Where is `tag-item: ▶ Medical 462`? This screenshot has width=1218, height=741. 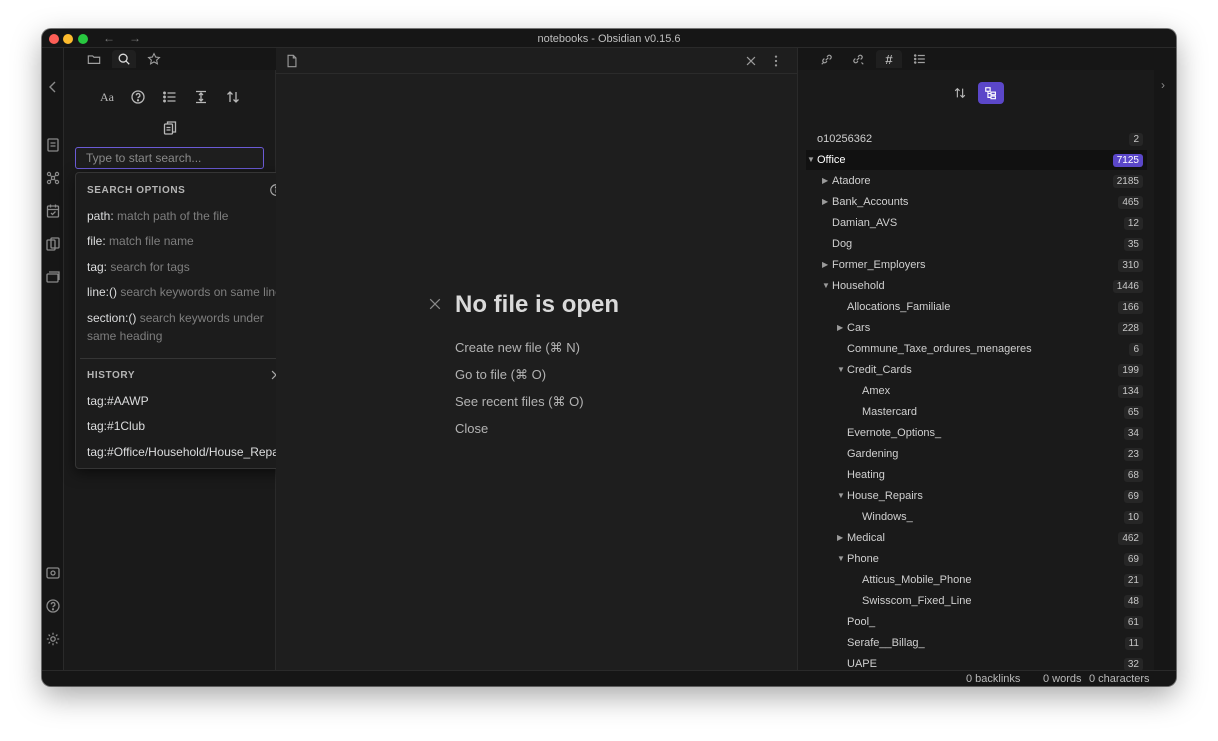
tag-item: ▶ Medical 462 is located at coordinates (976, 538).